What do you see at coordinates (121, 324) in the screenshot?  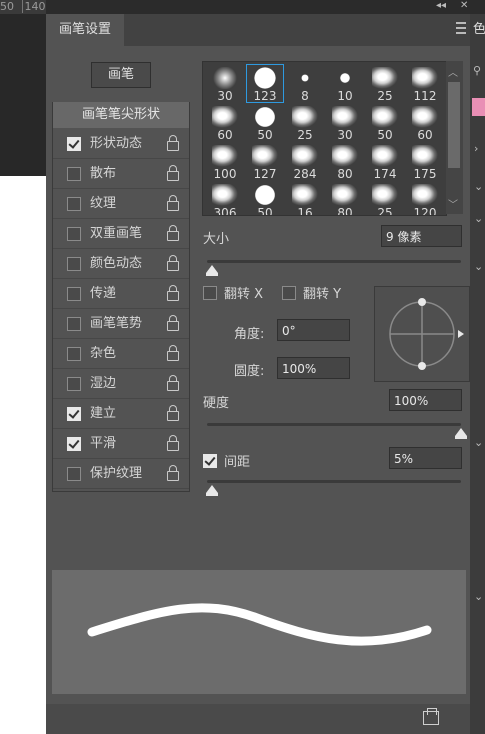 I see `brush-option-item: 画笔笔势` at bounding box center [121, 324].